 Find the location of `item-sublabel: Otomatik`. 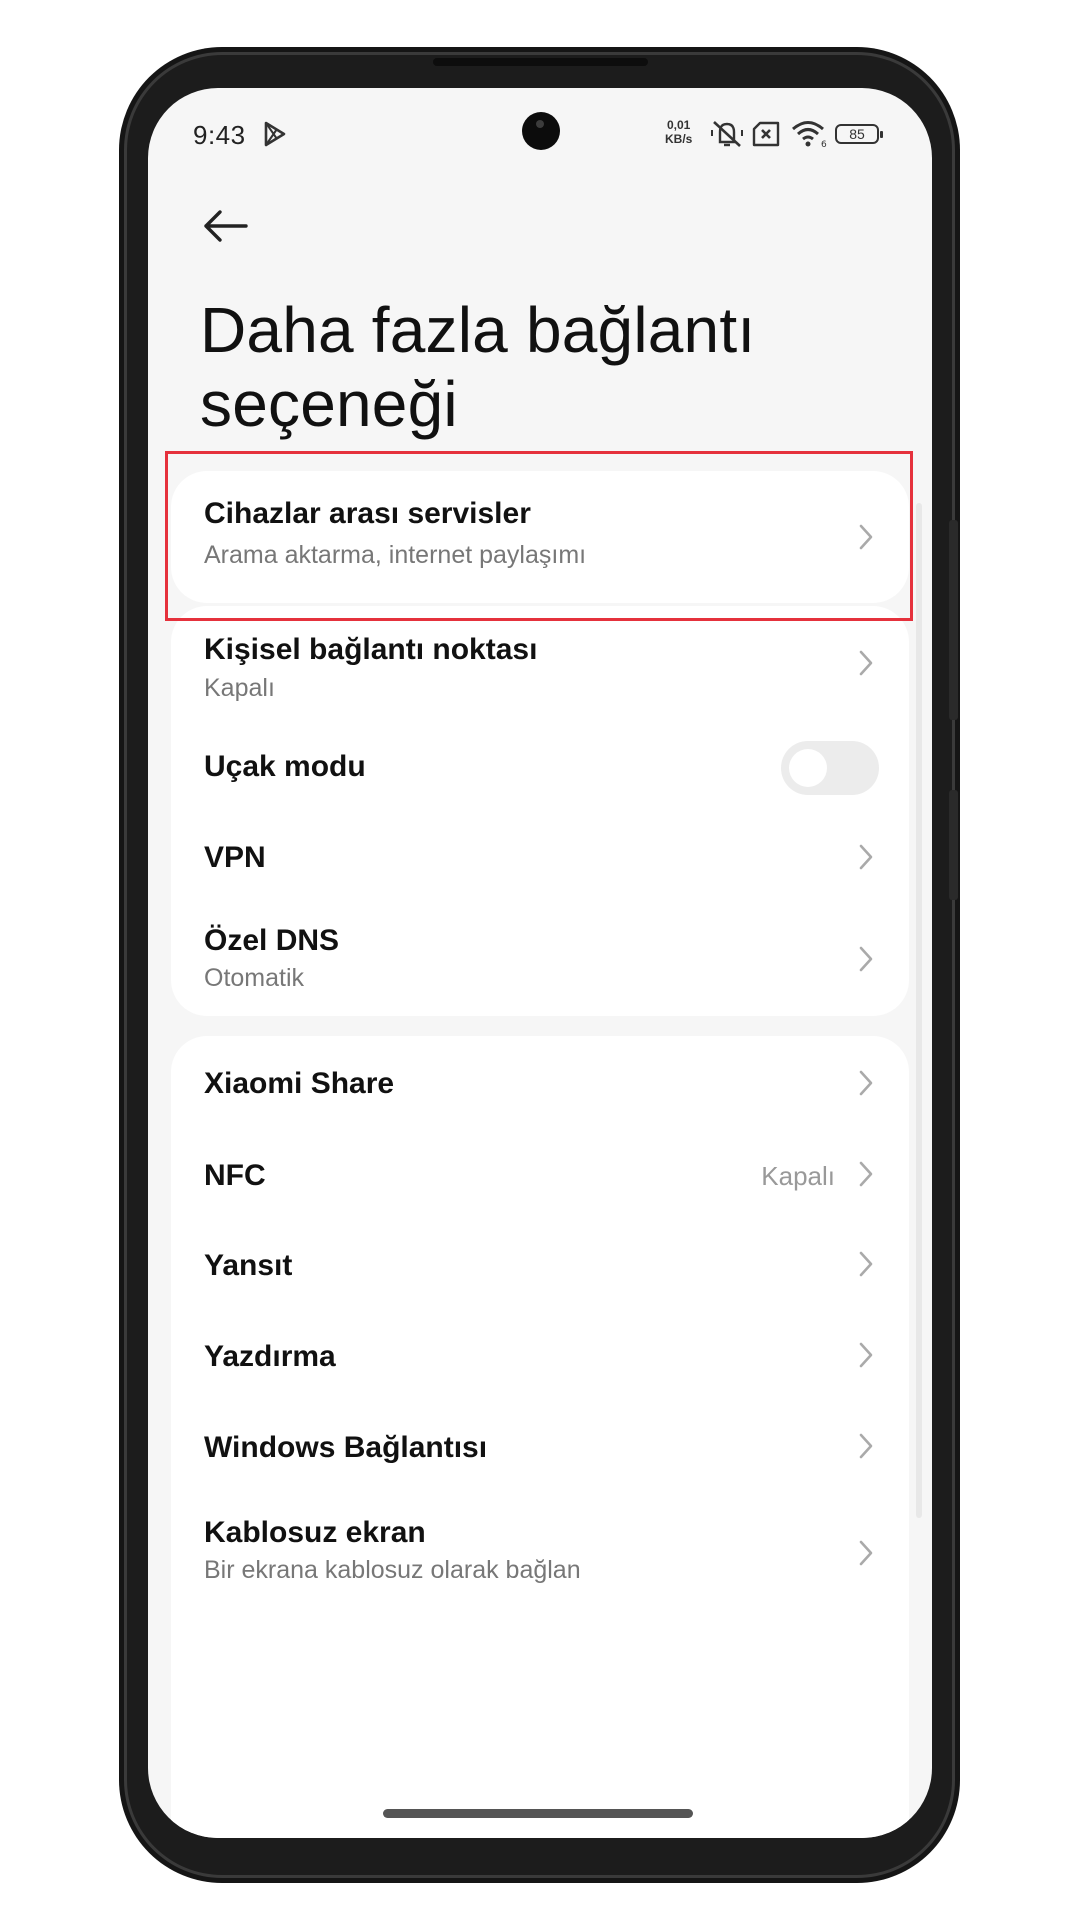

item-sublabel: Otomatik is located at coordinates (254, 978).